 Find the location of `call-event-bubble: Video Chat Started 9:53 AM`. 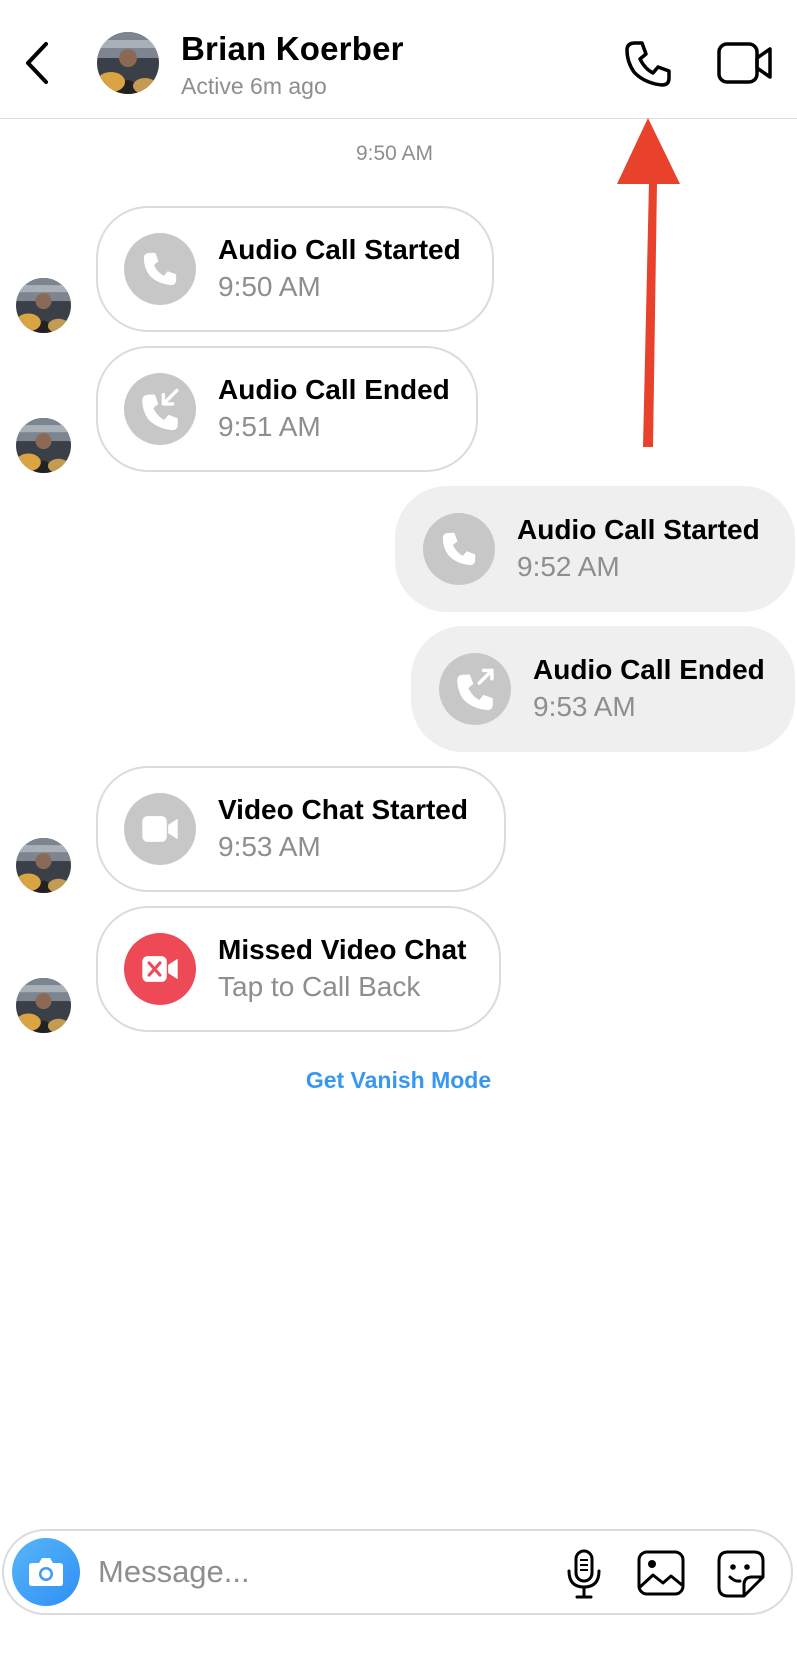

call-event-bubble: Video Chat Started 9:53 AM is located at coordinates (301, 829).